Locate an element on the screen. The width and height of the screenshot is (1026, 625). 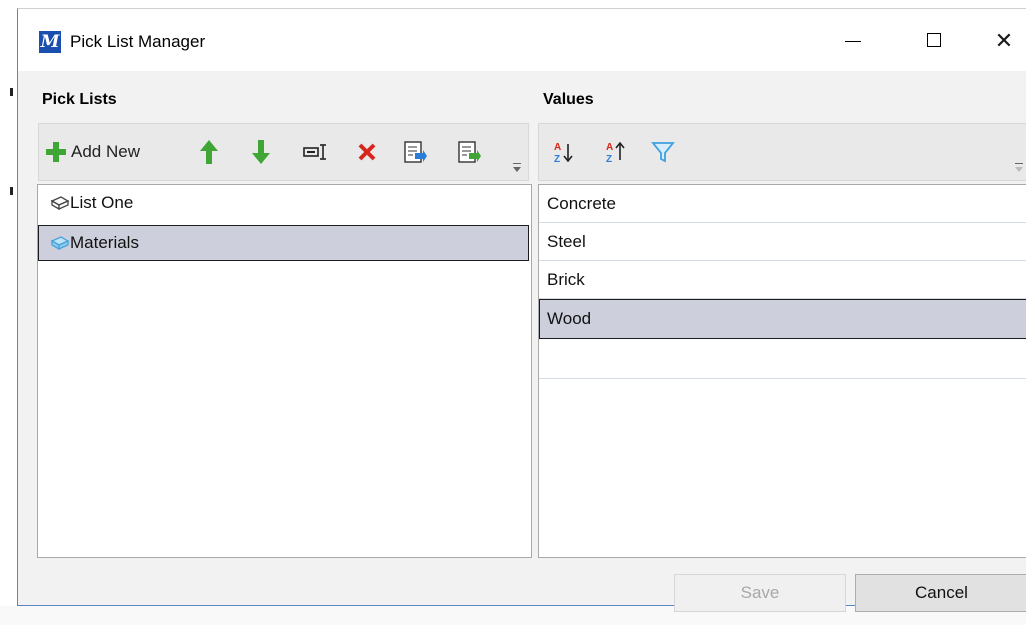
values-header: Values is located at coordinates (568, 99).